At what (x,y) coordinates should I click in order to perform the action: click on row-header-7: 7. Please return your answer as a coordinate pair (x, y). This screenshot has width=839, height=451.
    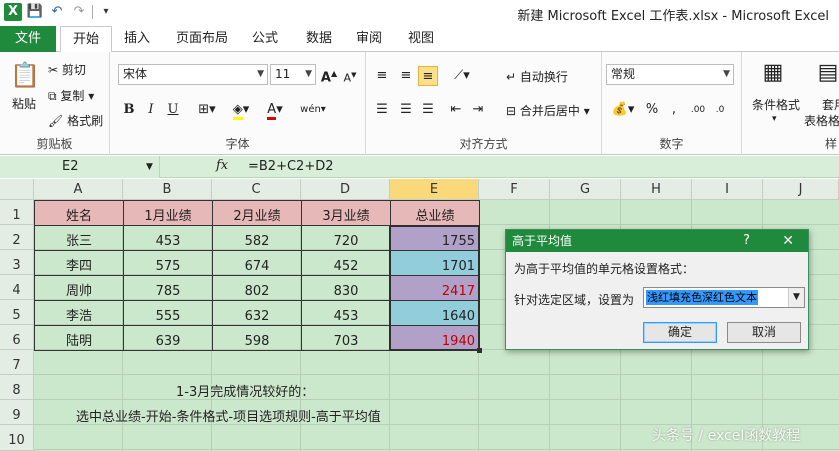
    Looking at the image, I should click on (17, 362).